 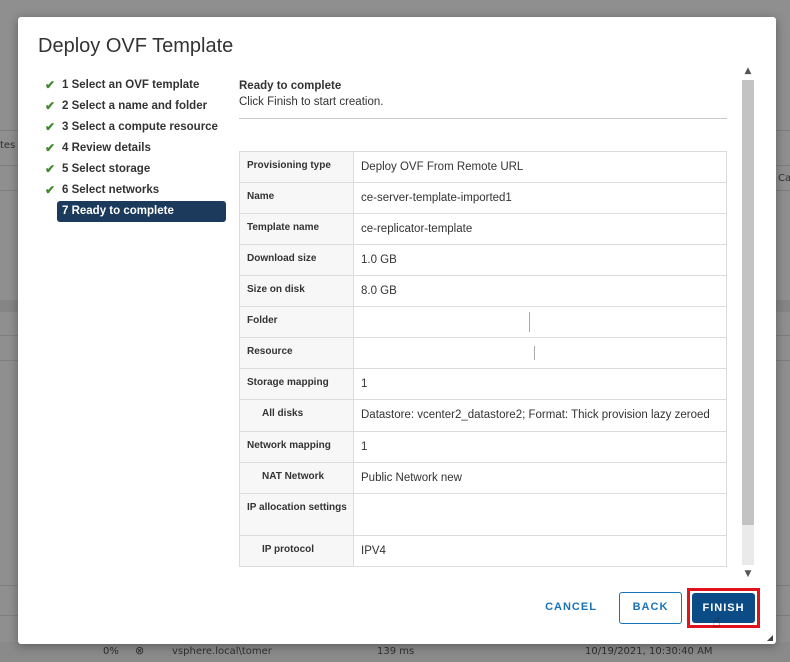 I want to click on row-key: Name, so click(x=296, y=198).